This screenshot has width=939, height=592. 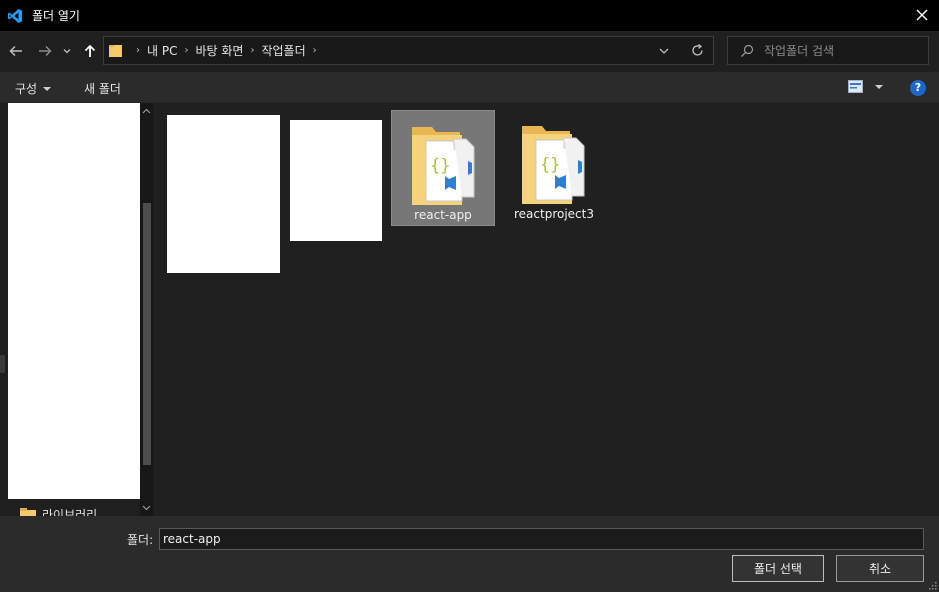 What do you see at coordinates (147, 334) in the screenshot?
I see `scrollbar-thumb` at bounding box center [147, 334].